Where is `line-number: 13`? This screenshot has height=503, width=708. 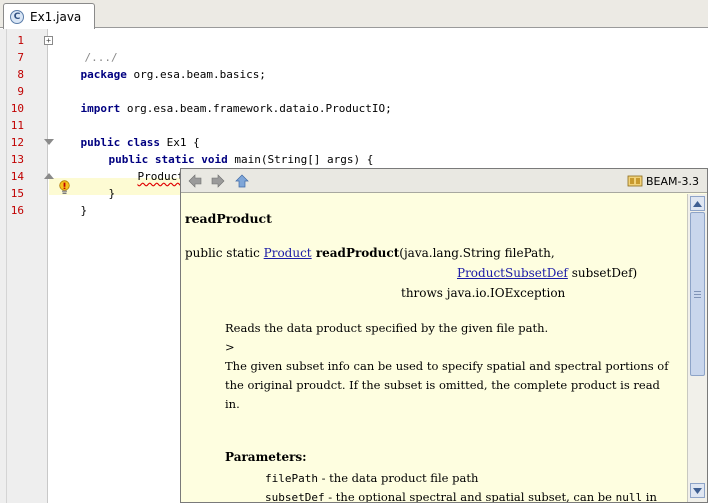 line-number: 13 is located at coordinates (17, 159).